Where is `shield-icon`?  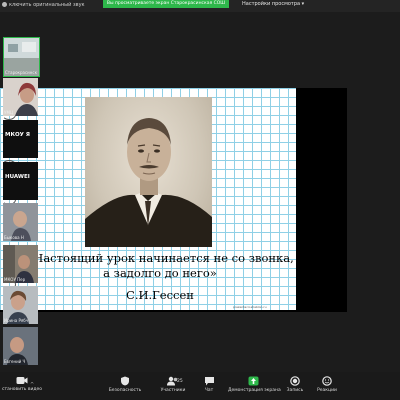
shield-icon is located at coordinates (125, 381).